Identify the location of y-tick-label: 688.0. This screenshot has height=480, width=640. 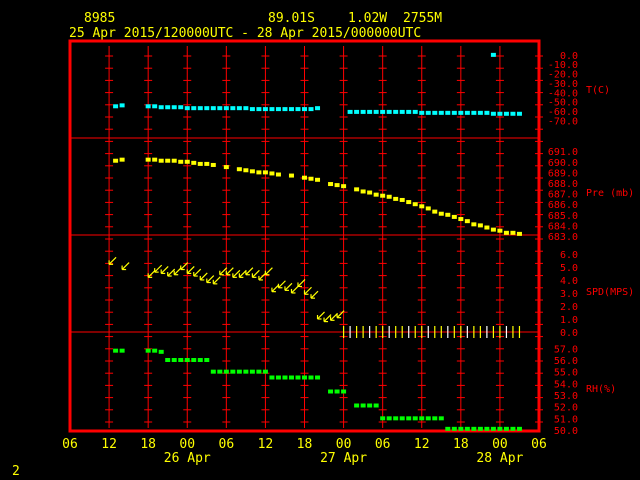
(563, 184).